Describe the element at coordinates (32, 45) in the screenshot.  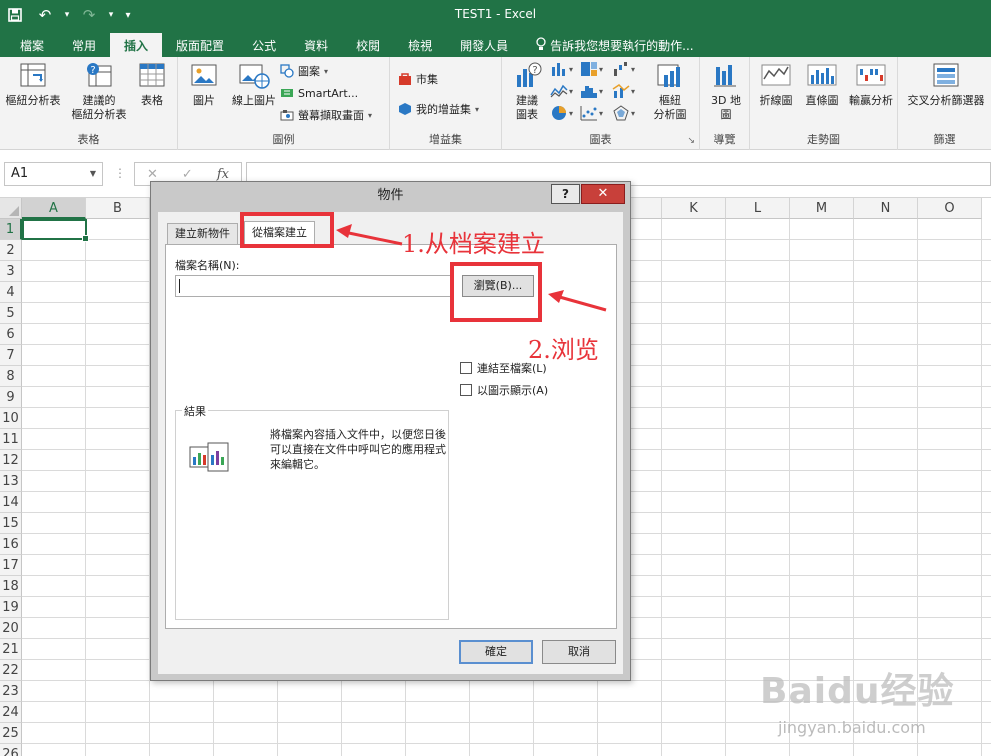
I see `tab-file: 檔案` at that location.